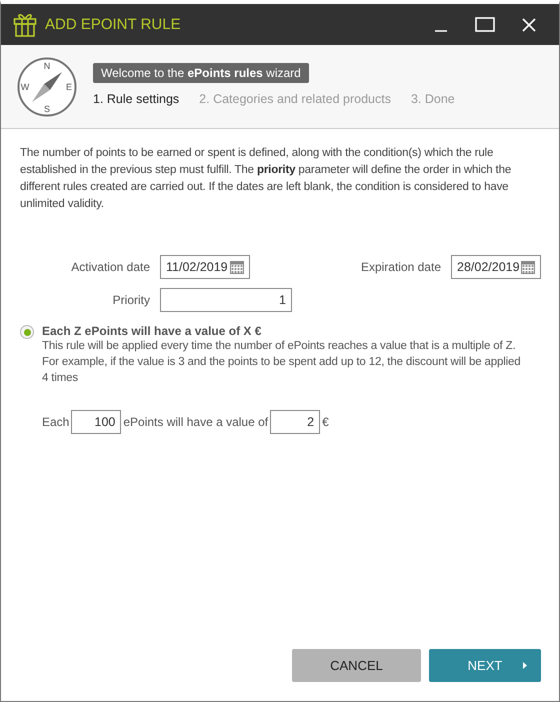  I want to click on wizard-step: 2. Categories and related products, so click(295, 99).